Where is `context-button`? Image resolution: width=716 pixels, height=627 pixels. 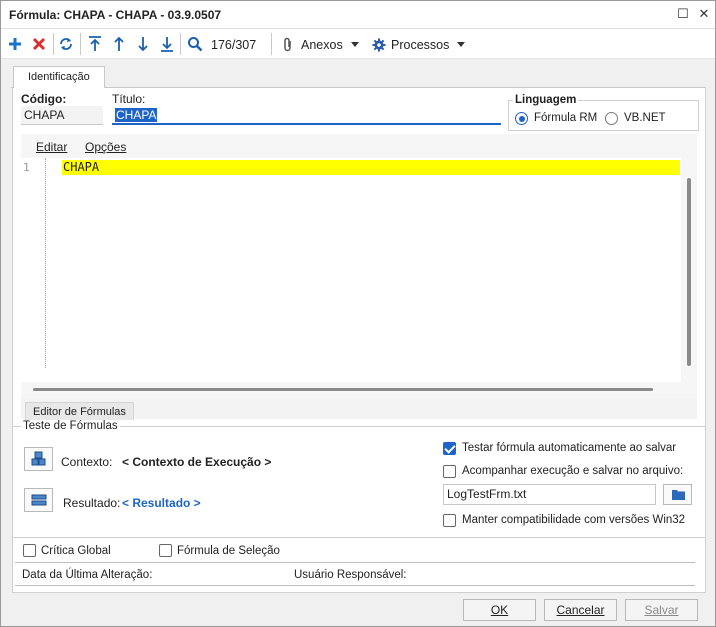 context-button is located at coordinates (38, 459).